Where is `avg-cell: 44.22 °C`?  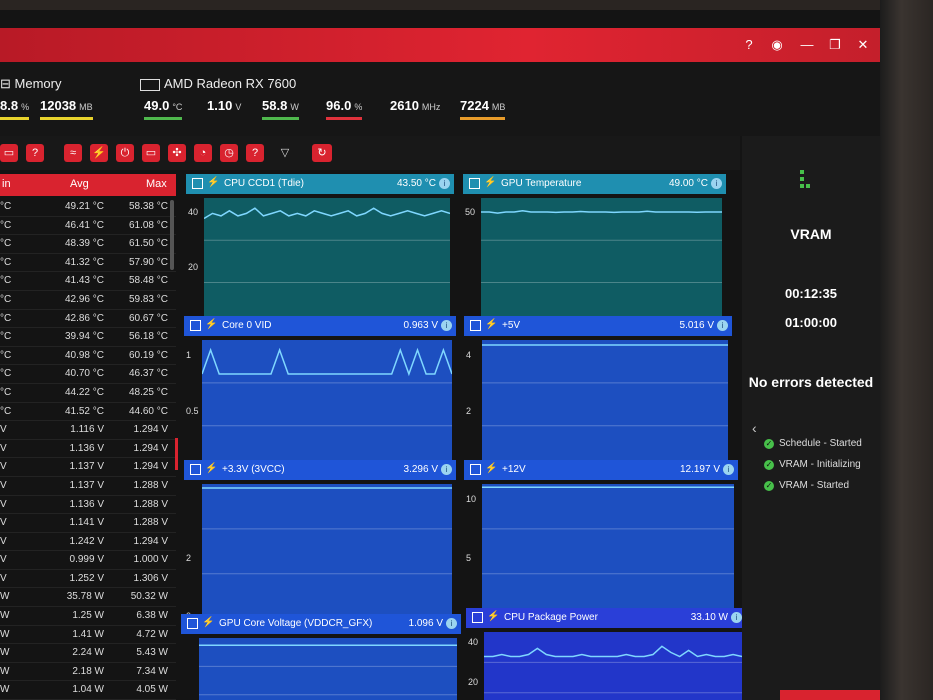
avg-cell: 44.22 °C is located at coordinates (84, 392).